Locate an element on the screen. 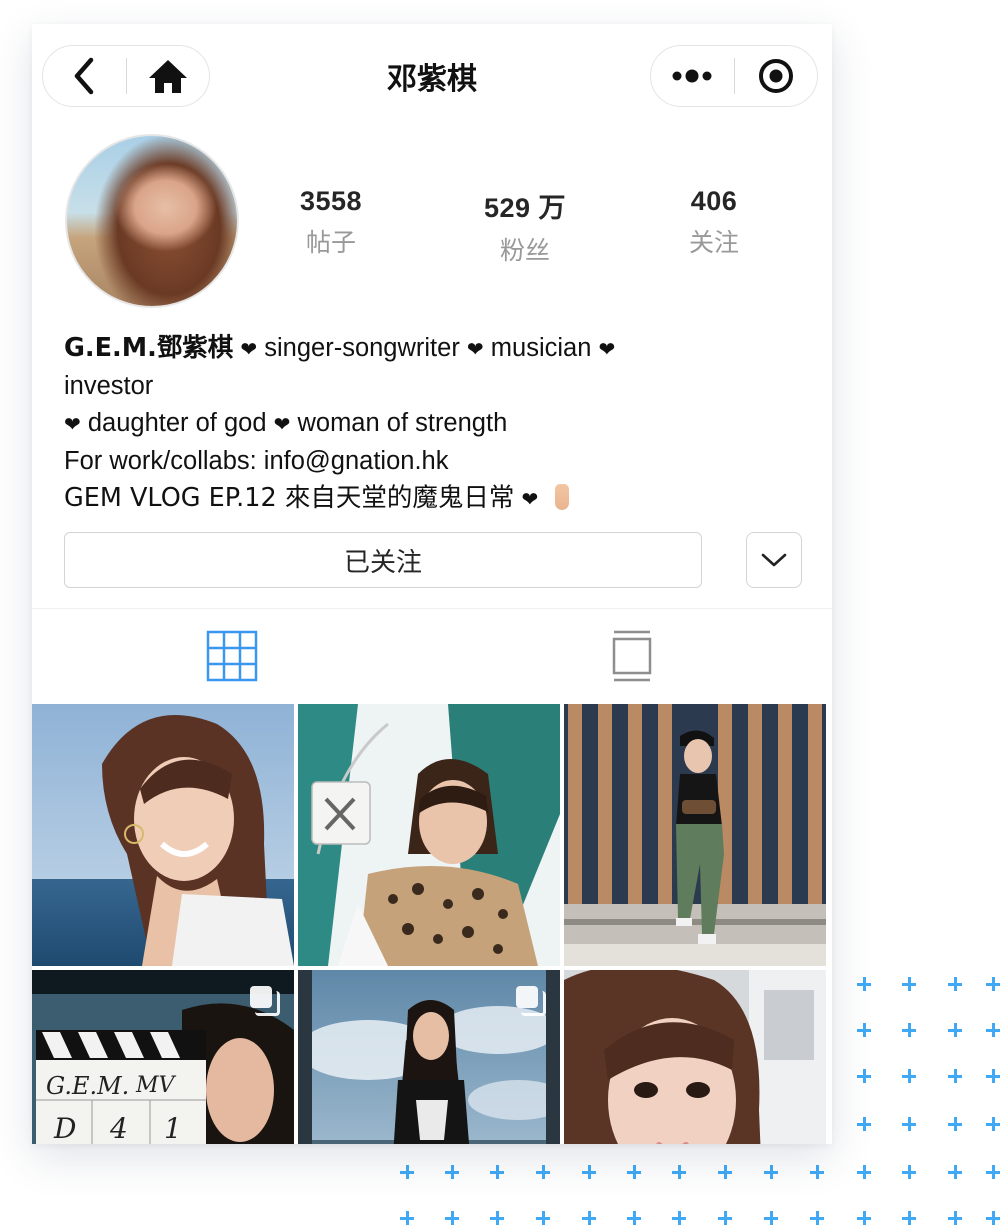 The height and width of the screenshot is (1232, 1004). stat-posts: 3558 帖子 is located at coordinates (331, 222).